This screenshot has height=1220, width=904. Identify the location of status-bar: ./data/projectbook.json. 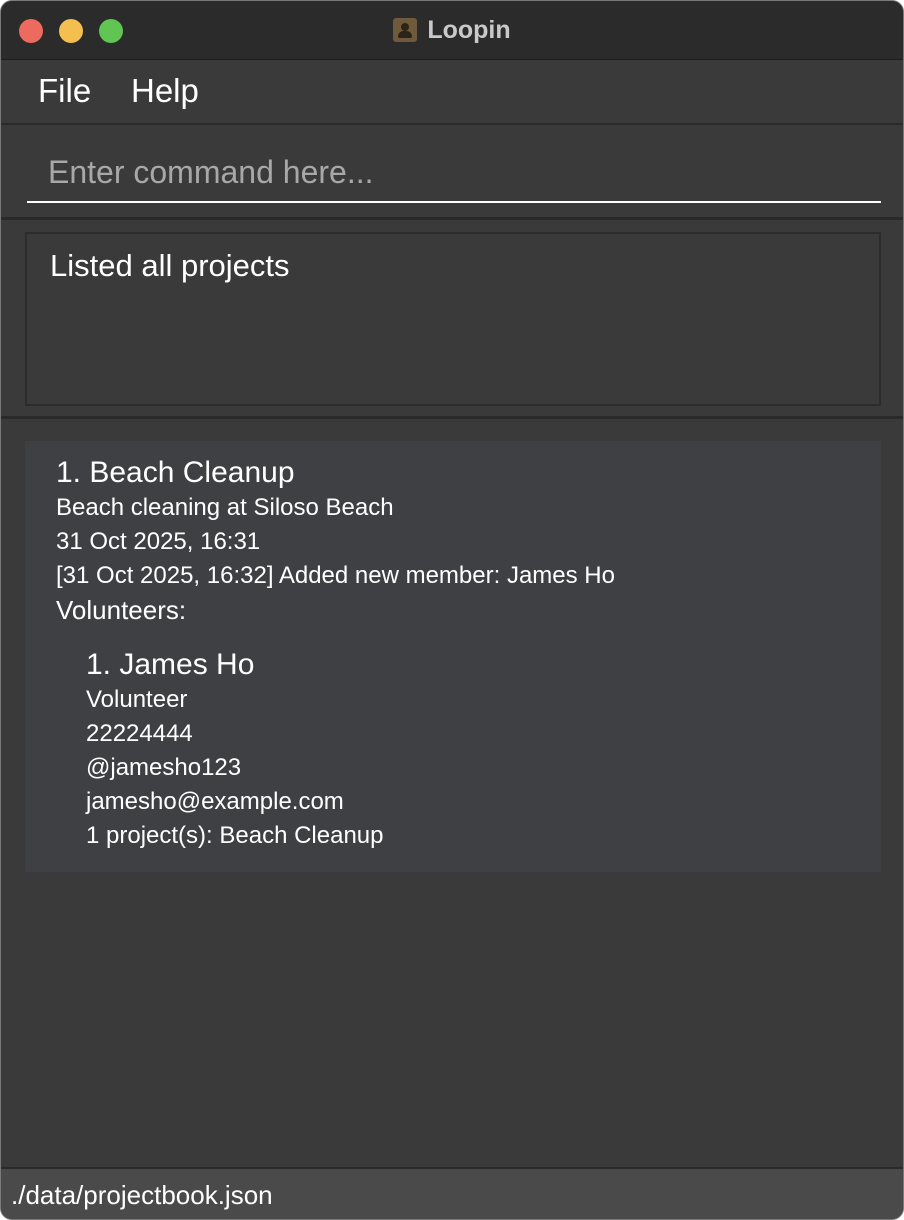
(452, 1193).